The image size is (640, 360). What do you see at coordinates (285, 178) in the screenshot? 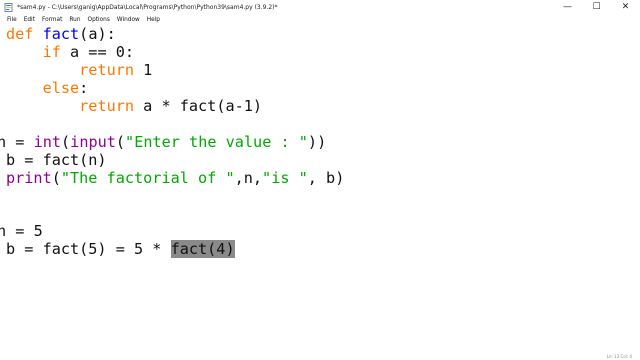
I see `string-token: "is "` at bounding box center [285, 178].